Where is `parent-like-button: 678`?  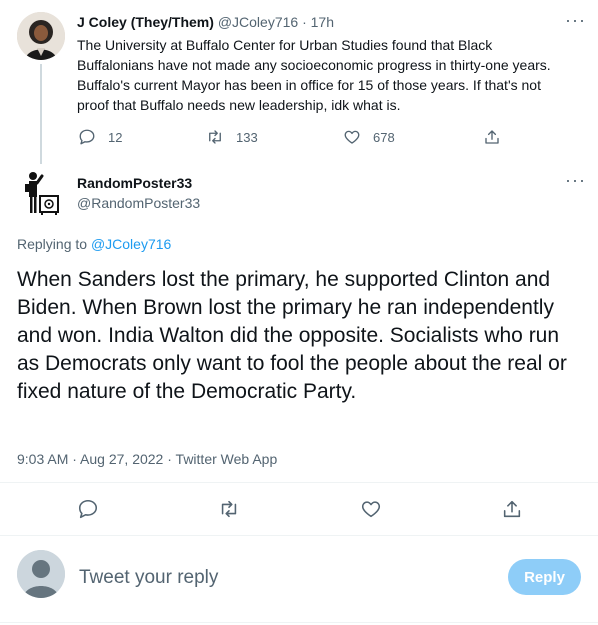 parent-like-button: 678 is located at coordinates (369, 137).